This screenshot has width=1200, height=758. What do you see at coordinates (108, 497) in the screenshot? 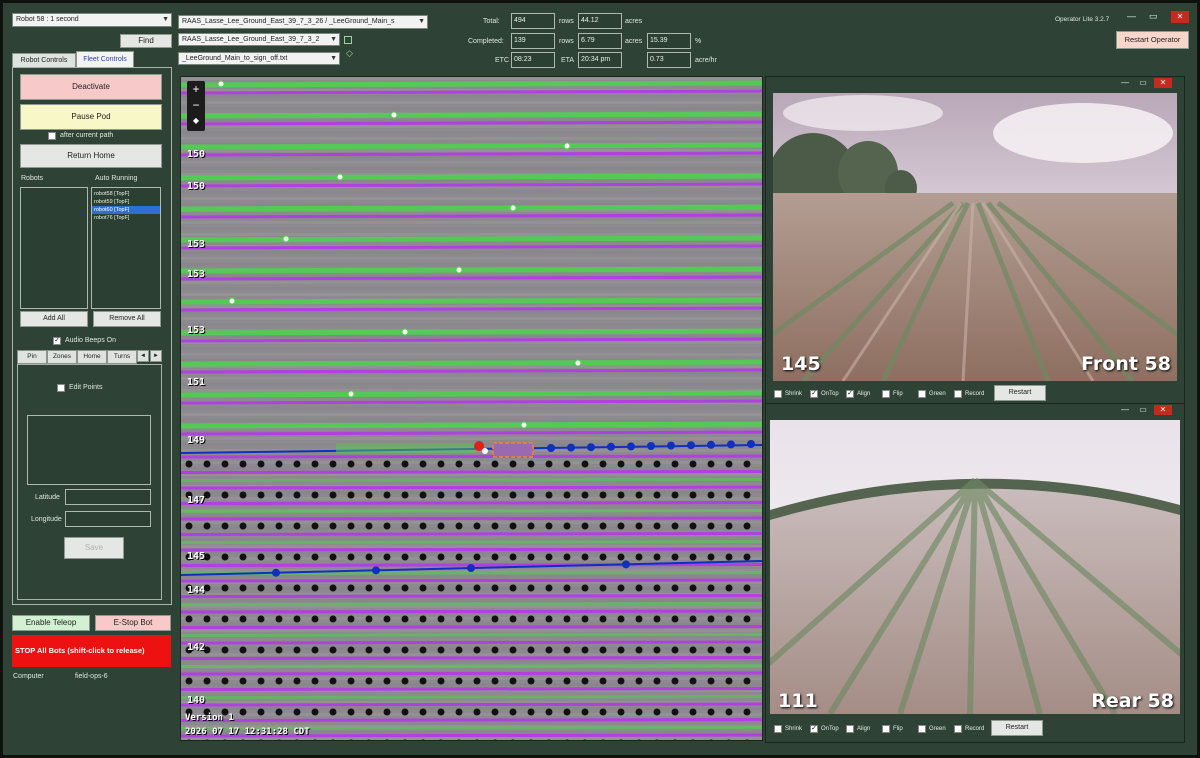
I see `latitude-field` at bounding box center [108, 497].